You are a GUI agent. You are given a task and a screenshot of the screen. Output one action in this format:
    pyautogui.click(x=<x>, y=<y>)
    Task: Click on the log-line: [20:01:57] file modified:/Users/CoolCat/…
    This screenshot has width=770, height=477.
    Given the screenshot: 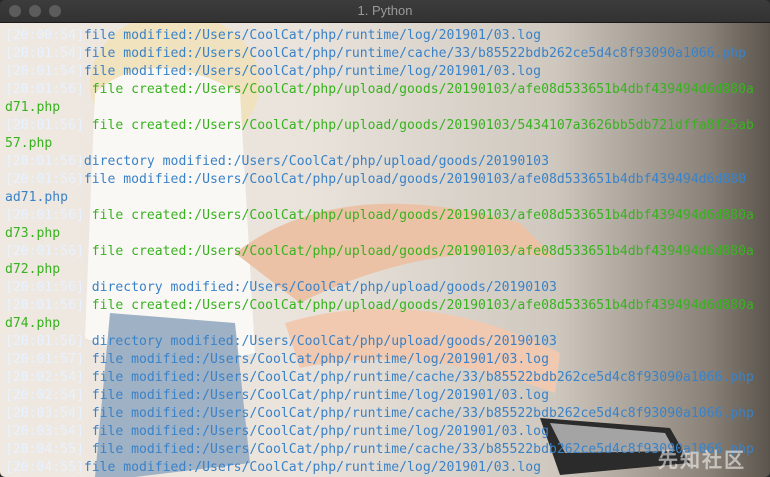 What is the action you would take?
    pyautogui.click(x=386, y=360)
    